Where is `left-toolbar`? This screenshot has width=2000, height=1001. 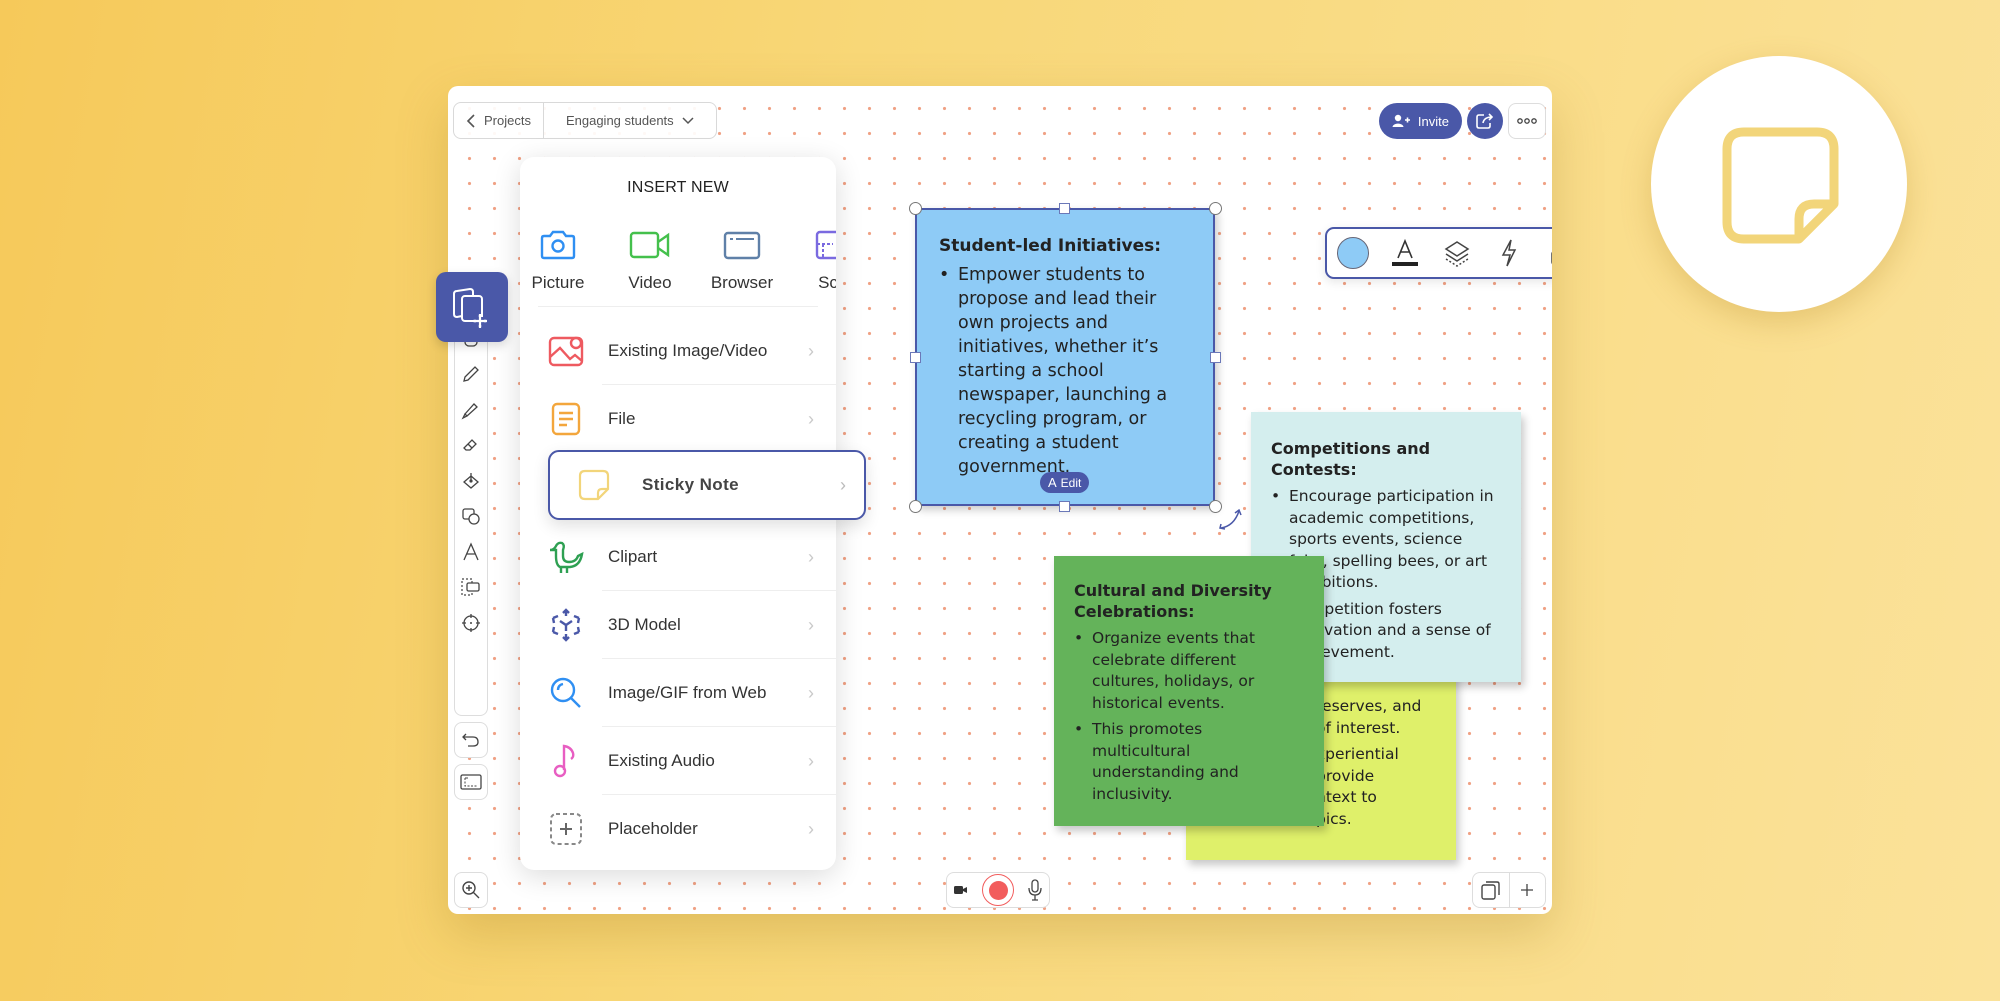 left-toolbar is located at coordinates (471, 515).